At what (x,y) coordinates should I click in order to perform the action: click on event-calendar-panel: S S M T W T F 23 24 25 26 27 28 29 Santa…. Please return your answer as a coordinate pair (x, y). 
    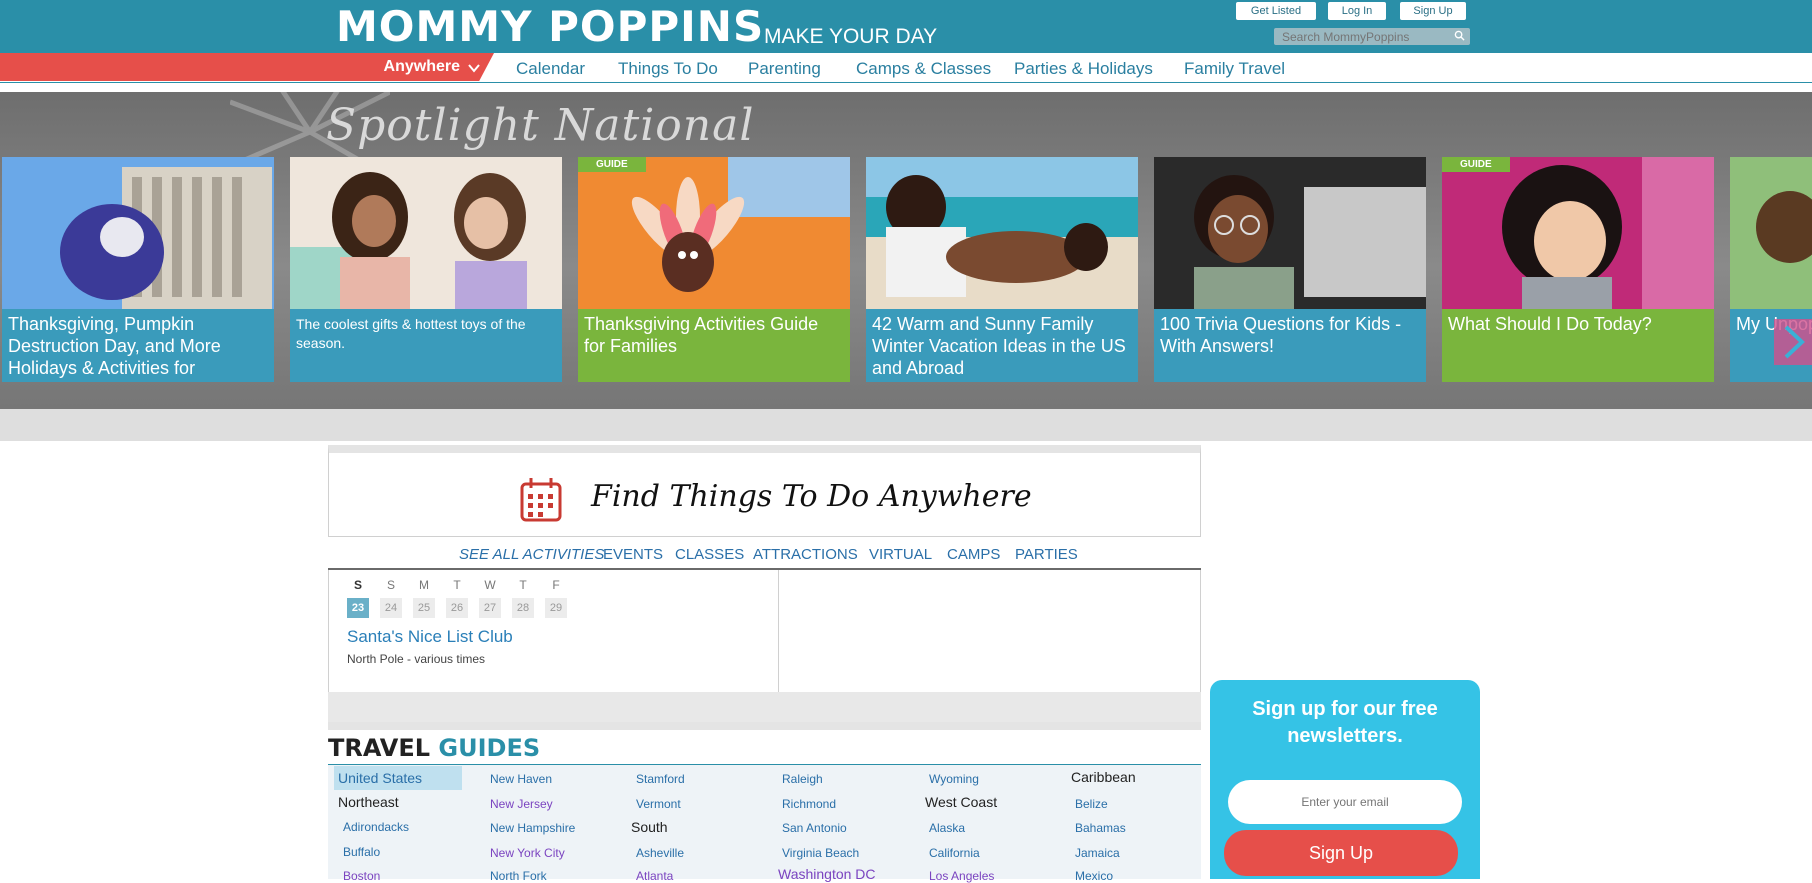
    Looking at the image, I should click on (553, 631).